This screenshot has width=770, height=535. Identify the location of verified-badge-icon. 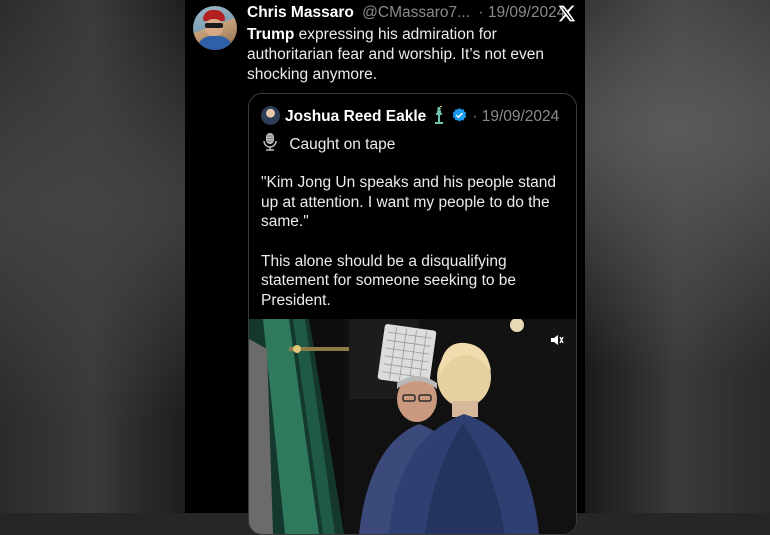
(459, 115).